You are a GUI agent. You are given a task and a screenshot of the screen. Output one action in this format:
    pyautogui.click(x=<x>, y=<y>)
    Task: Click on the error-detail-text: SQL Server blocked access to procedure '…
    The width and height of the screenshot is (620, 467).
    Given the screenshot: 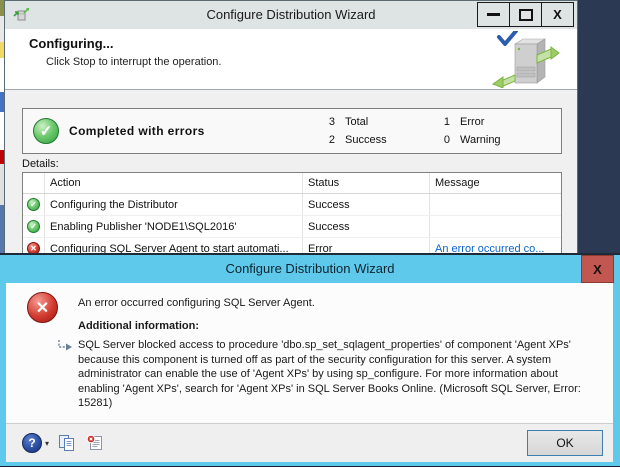 What is the action you would take?
    pyautogui.click(x=329, y=374)
    